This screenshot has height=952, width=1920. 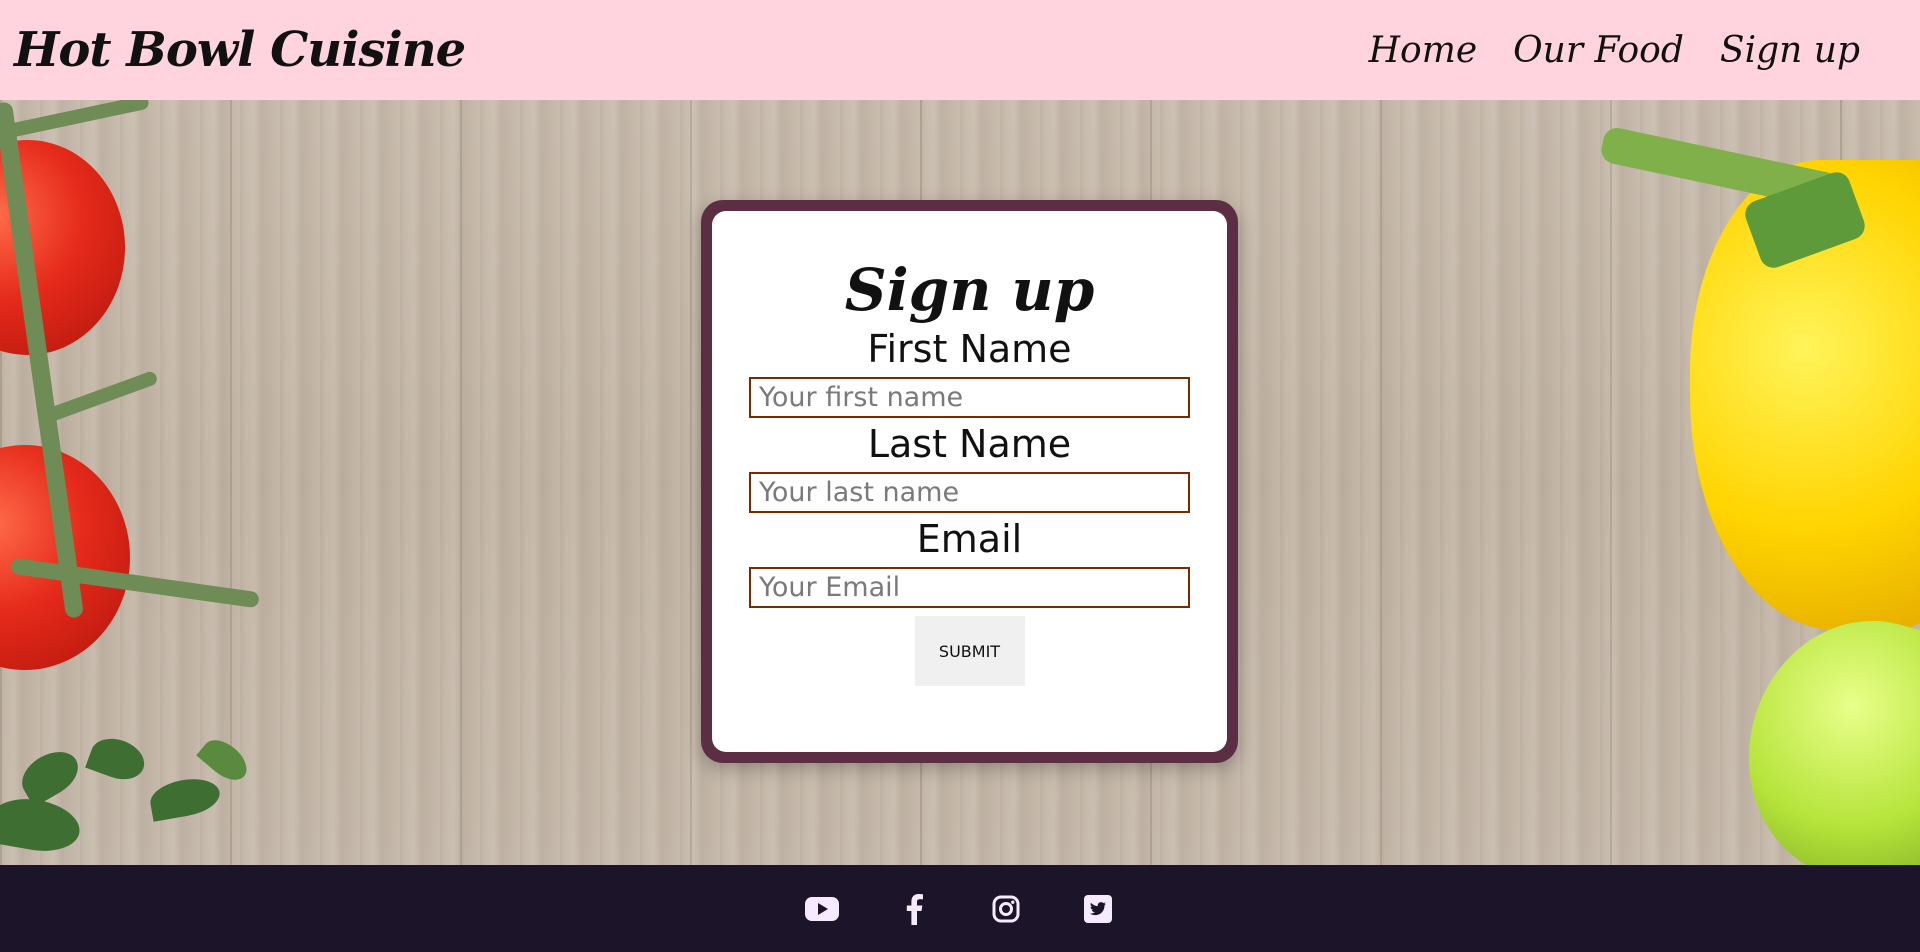 What do you see at coordinates (969, 290) in the screenshot?
I see `form-title: Sign up` at bounding box center [969, 290].